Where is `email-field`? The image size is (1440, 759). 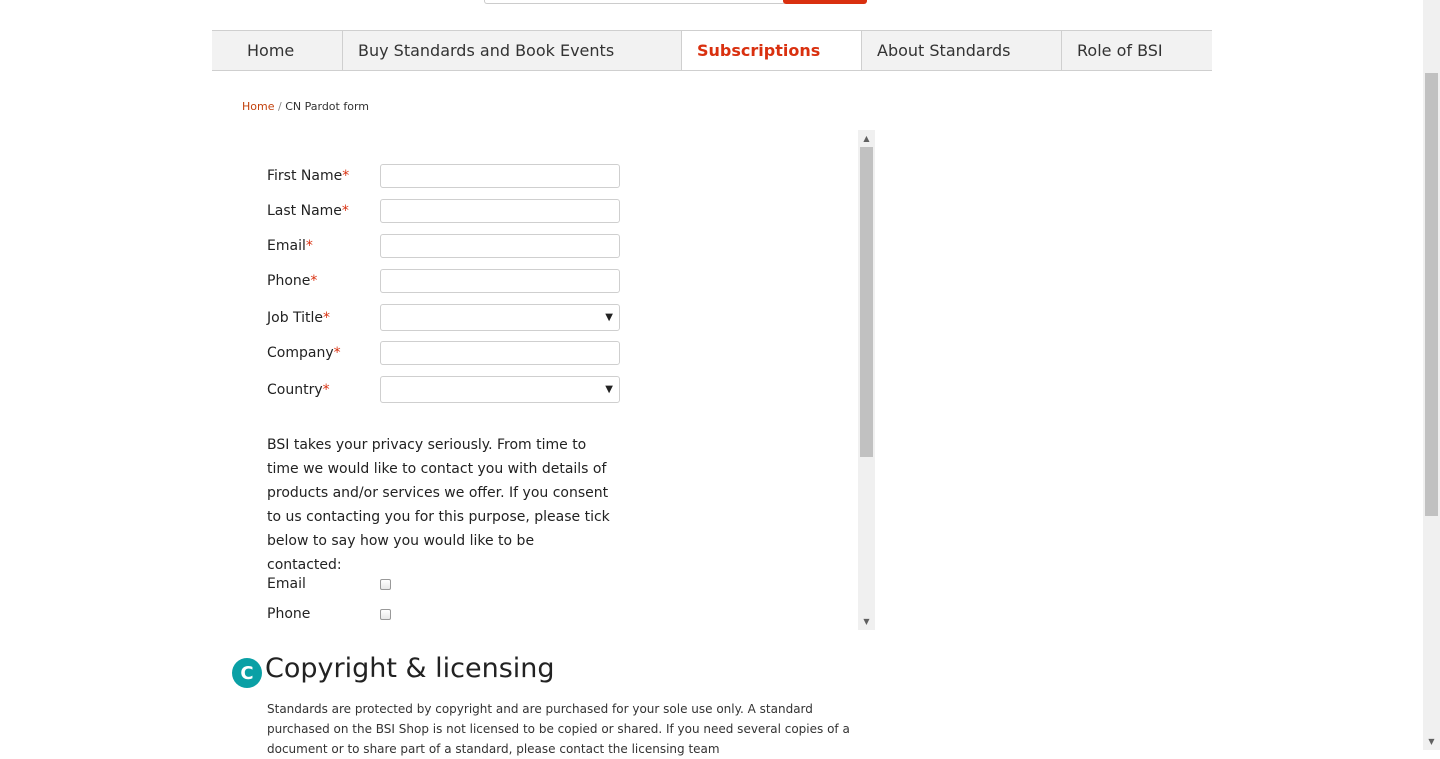 email-field is located at coordinates (500, 246).